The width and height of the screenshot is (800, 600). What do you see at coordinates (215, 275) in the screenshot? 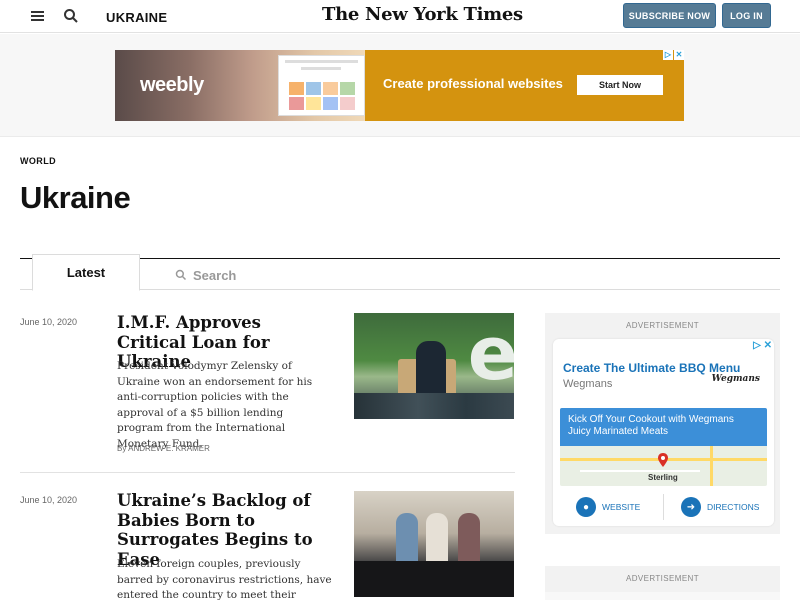
I see `tab-search-label: Search` at bounding box center [215, 275].